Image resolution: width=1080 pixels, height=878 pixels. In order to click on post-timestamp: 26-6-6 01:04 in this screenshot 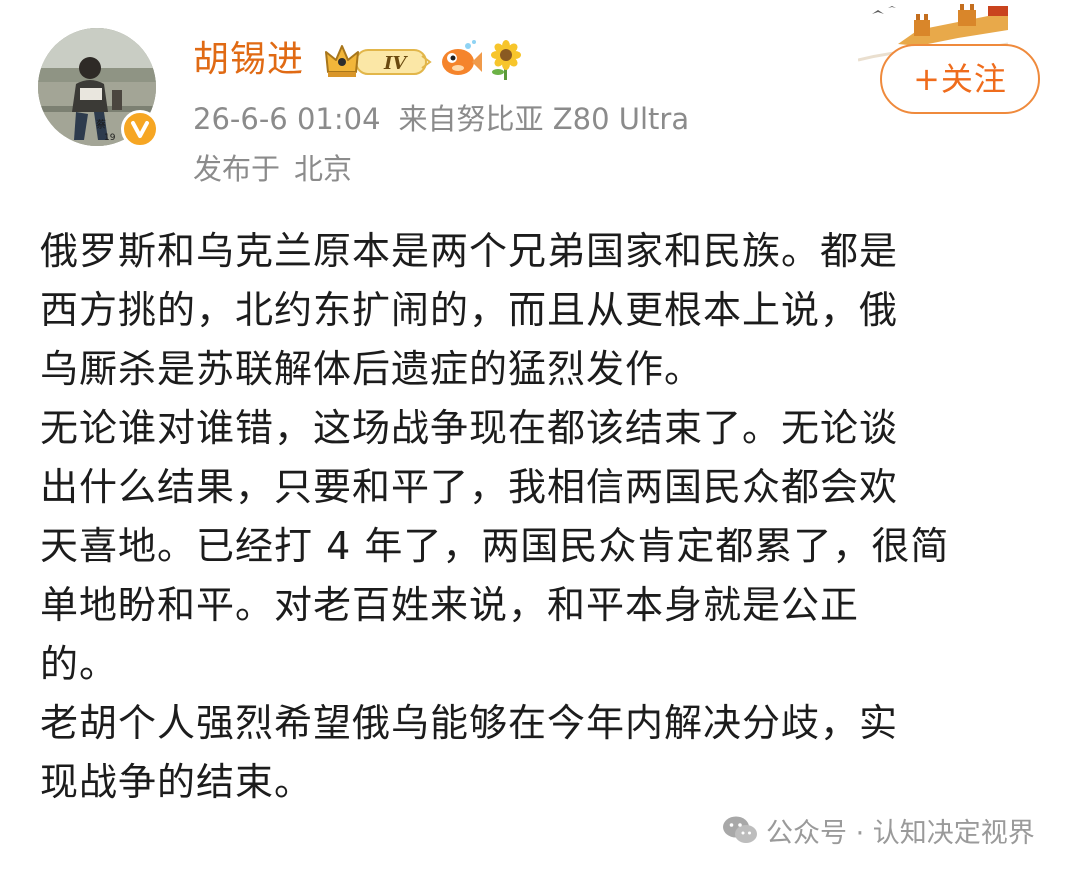, I will do `click(287, 119)`.